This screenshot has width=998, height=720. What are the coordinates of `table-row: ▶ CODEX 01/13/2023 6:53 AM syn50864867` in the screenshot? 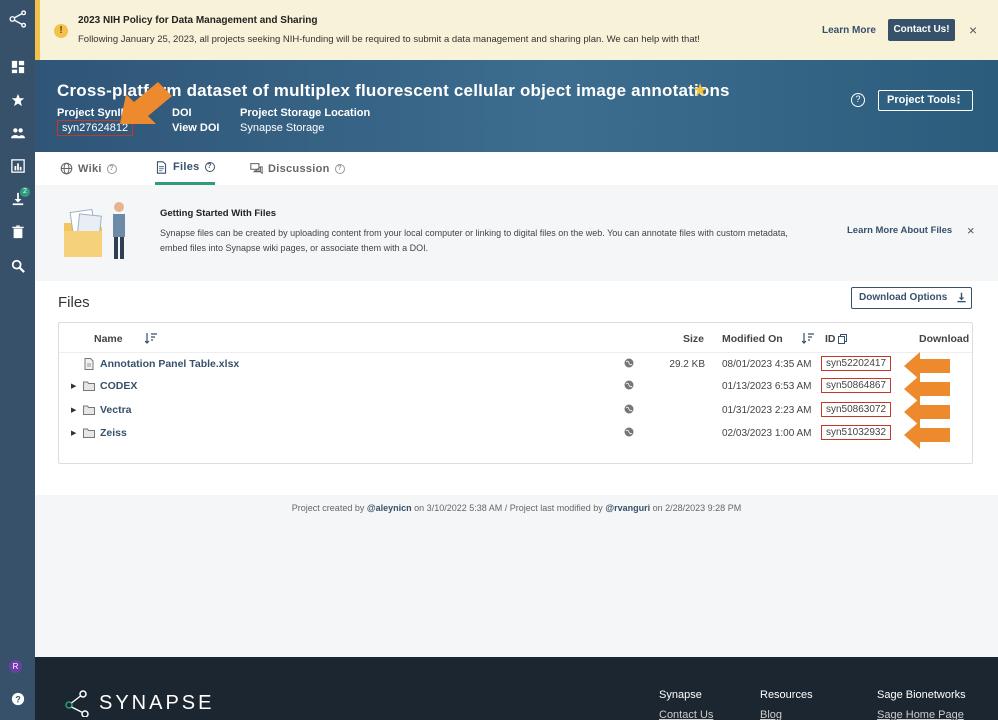 It's located at (515, 386).